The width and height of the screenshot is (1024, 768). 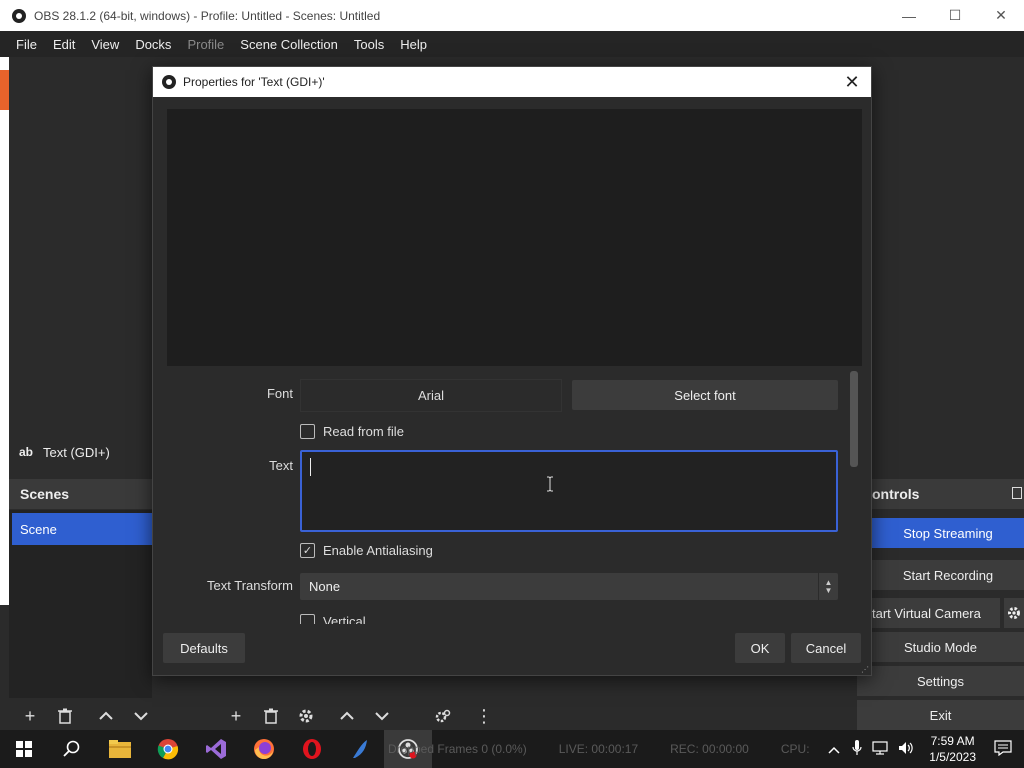 What do you see at coordinates (153, 44) in the screenshot?
I see `menu-docks: Docks` at bounding box center [153, 44].